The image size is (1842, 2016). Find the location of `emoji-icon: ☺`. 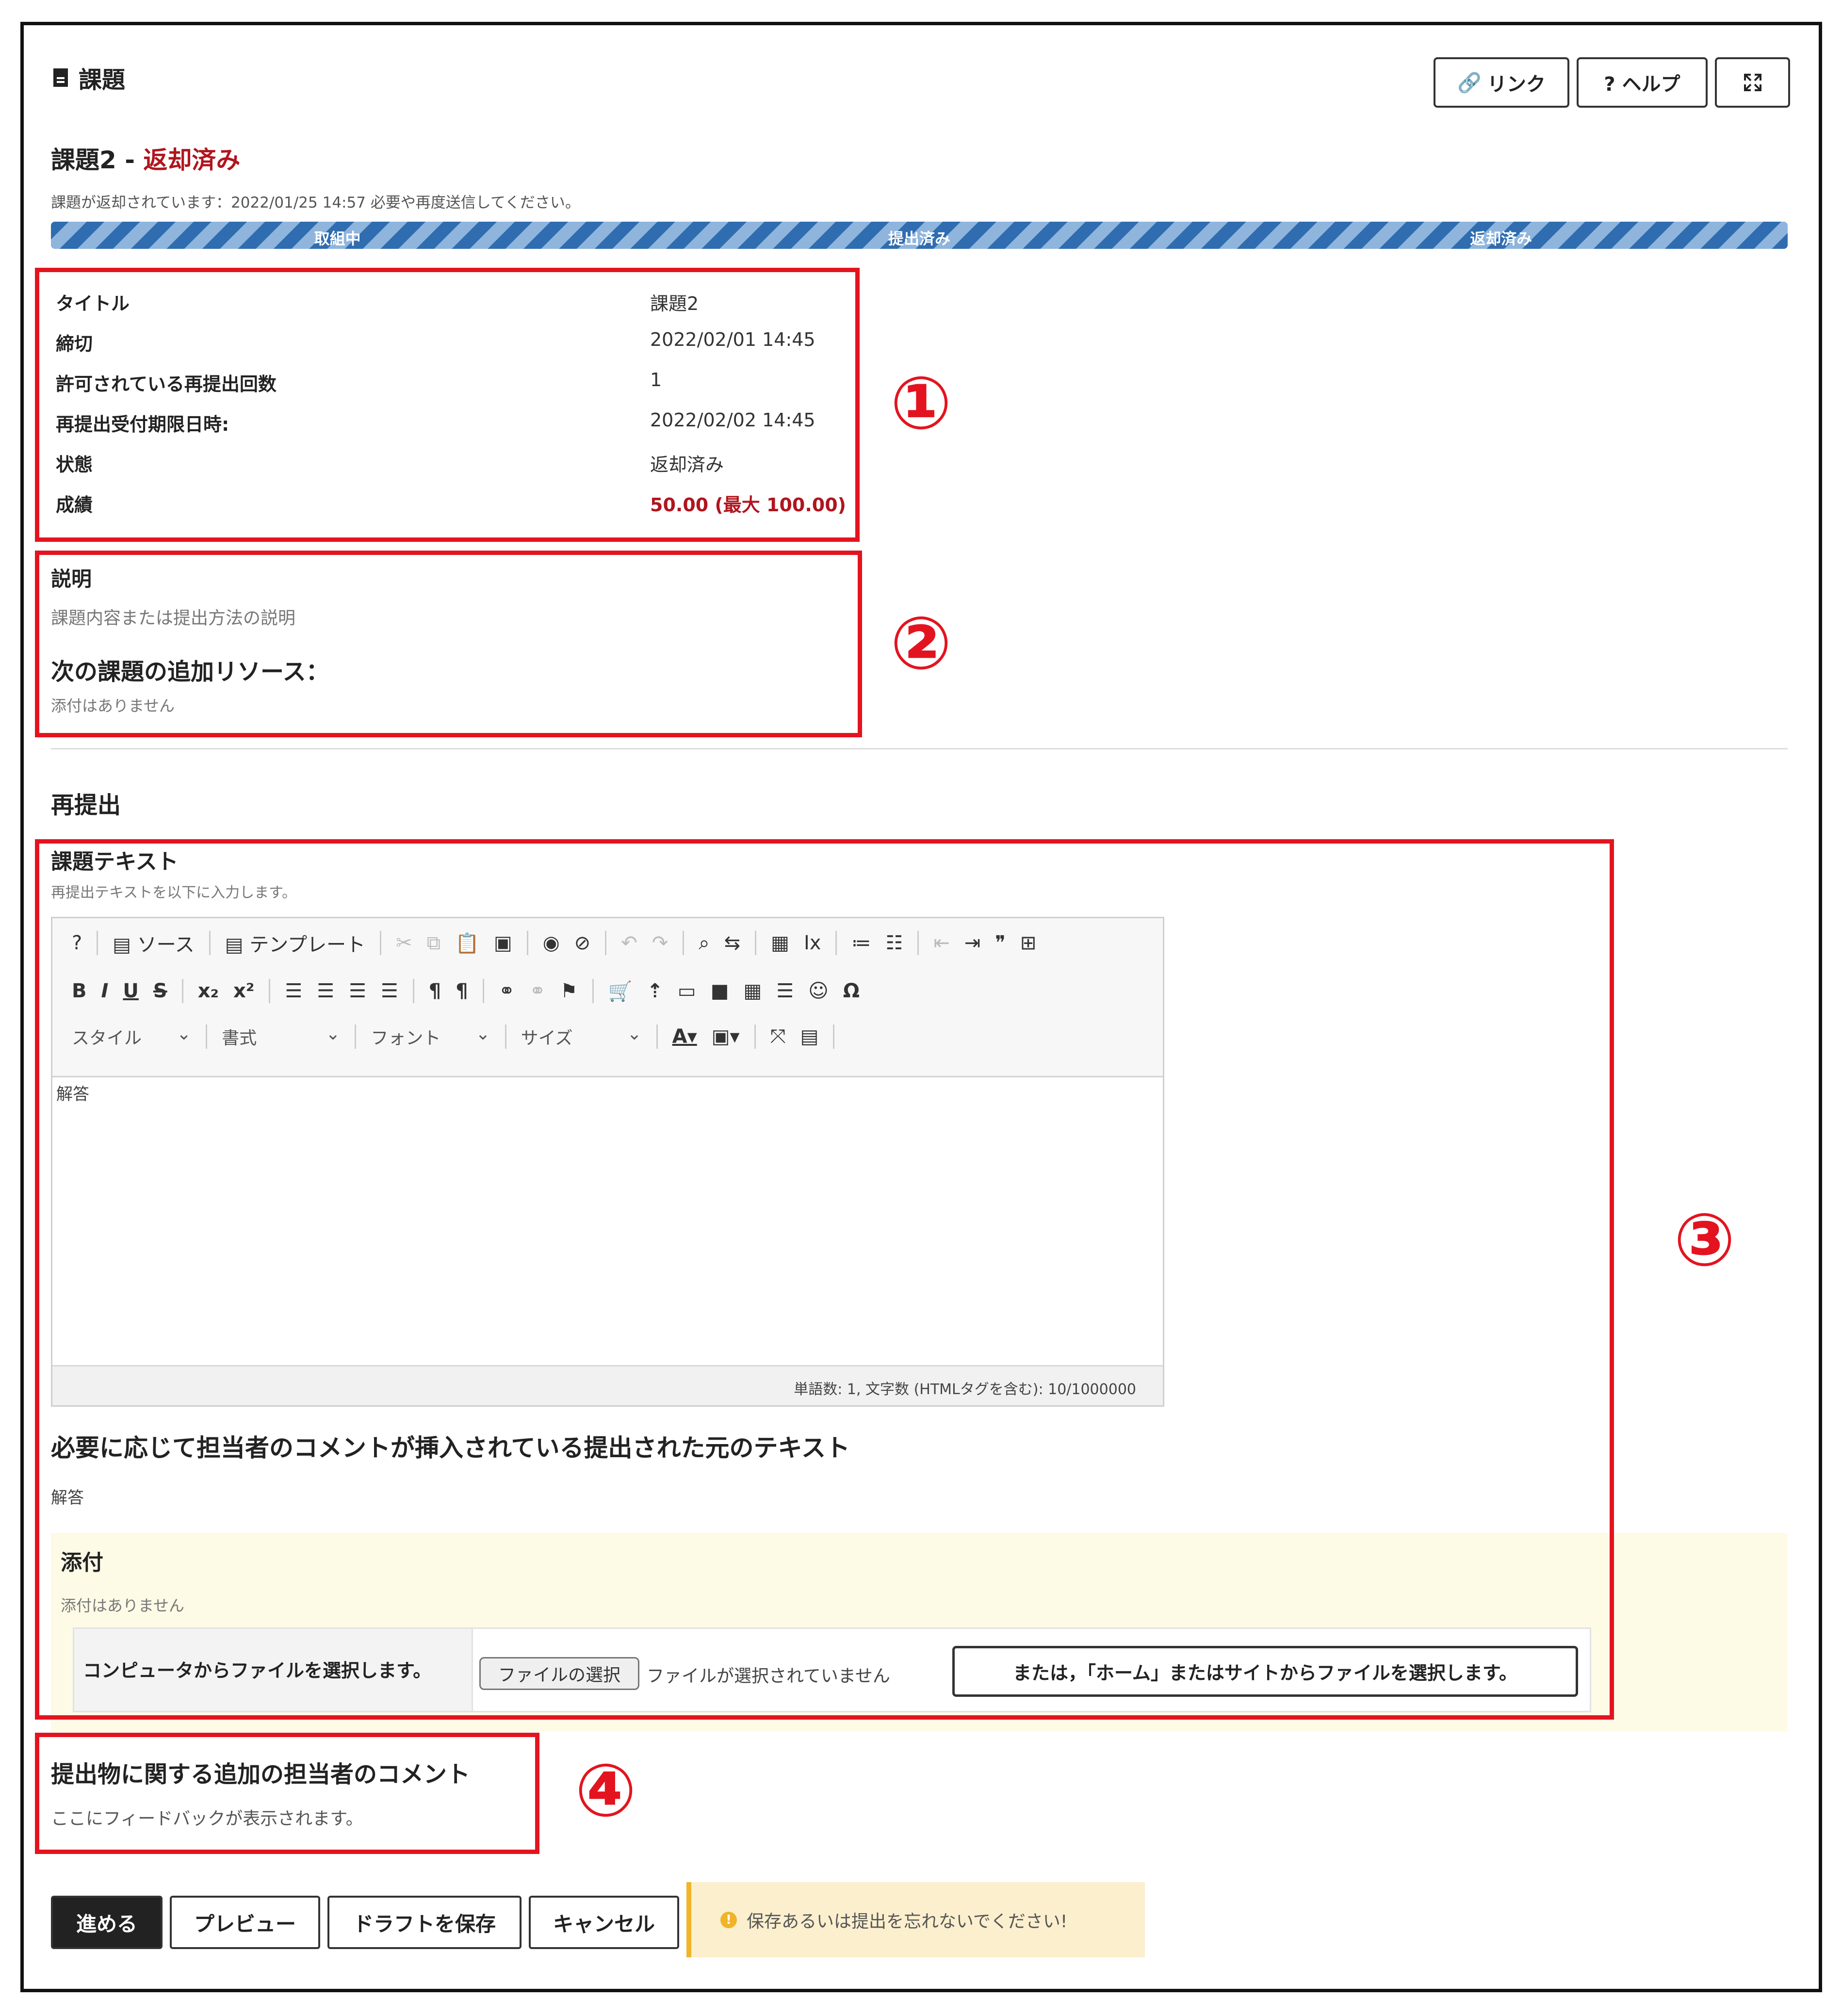

emoji-icon: ☺ is located at coordinates (818, 991).